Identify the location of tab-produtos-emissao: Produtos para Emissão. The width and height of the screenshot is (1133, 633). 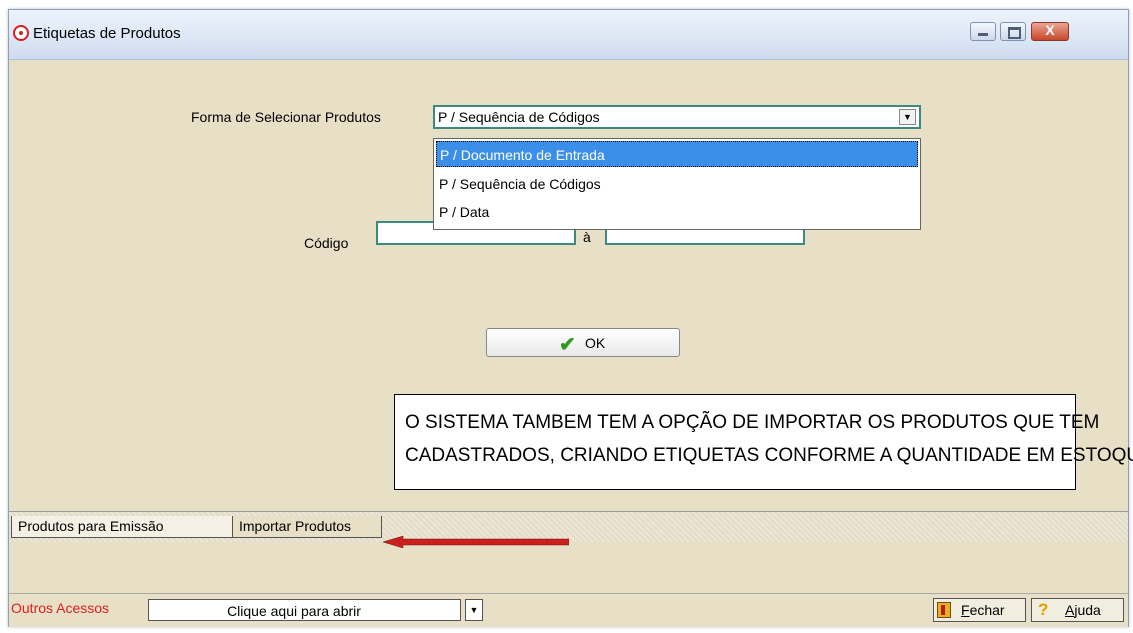
(122, 527).